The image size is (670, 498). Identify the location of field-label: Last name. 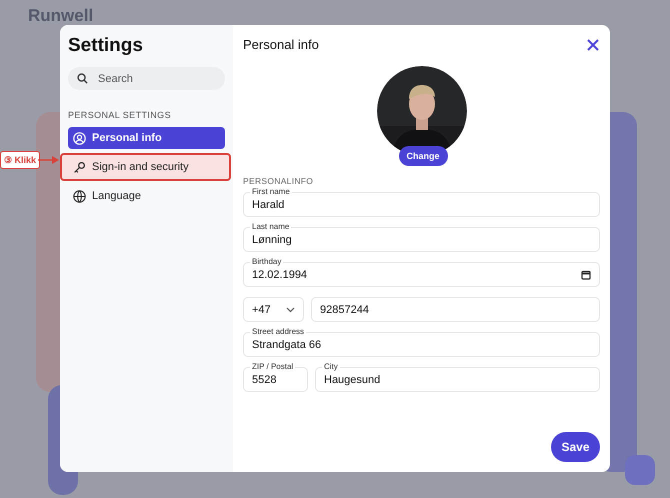
(271, 227).